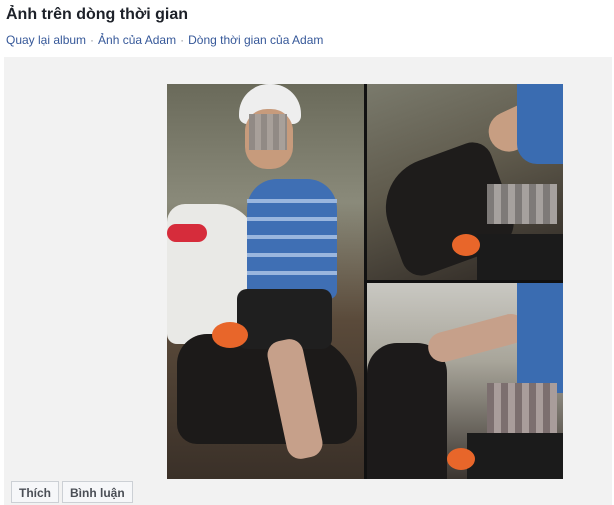  I want to click on comment-button: Bình luận, so click(97, 492).